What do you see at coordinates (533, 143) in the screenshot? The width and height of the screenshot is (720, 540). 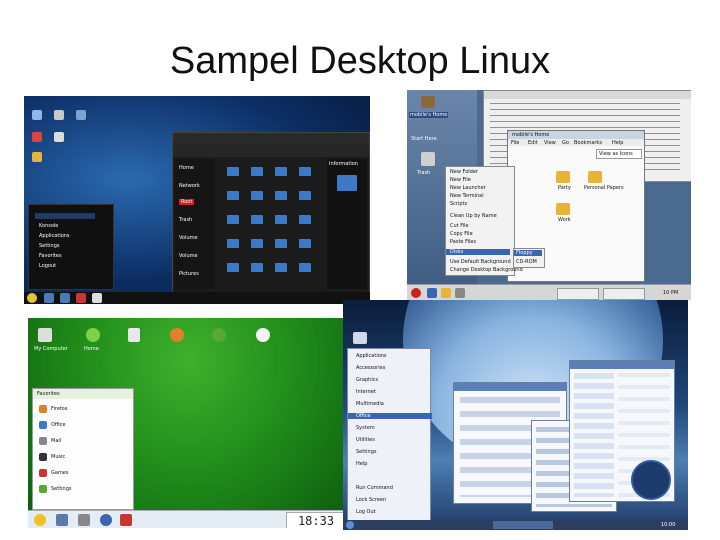 I see `menu-edit: Edit` at bounding box center [533, 143].